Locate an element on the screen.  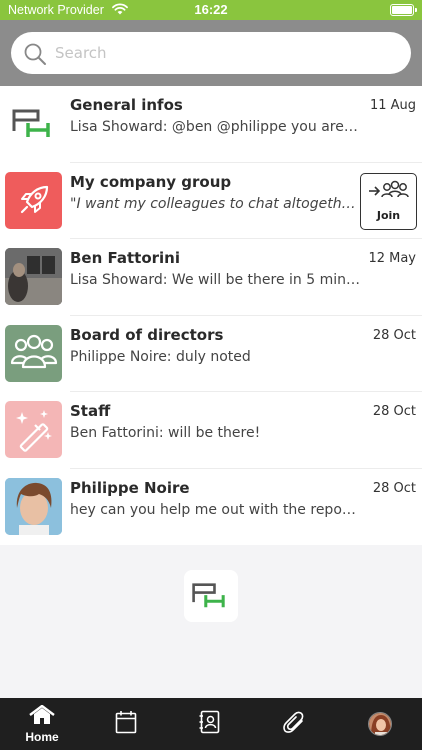
paperclip-icon is located at coordinates (294, 724).